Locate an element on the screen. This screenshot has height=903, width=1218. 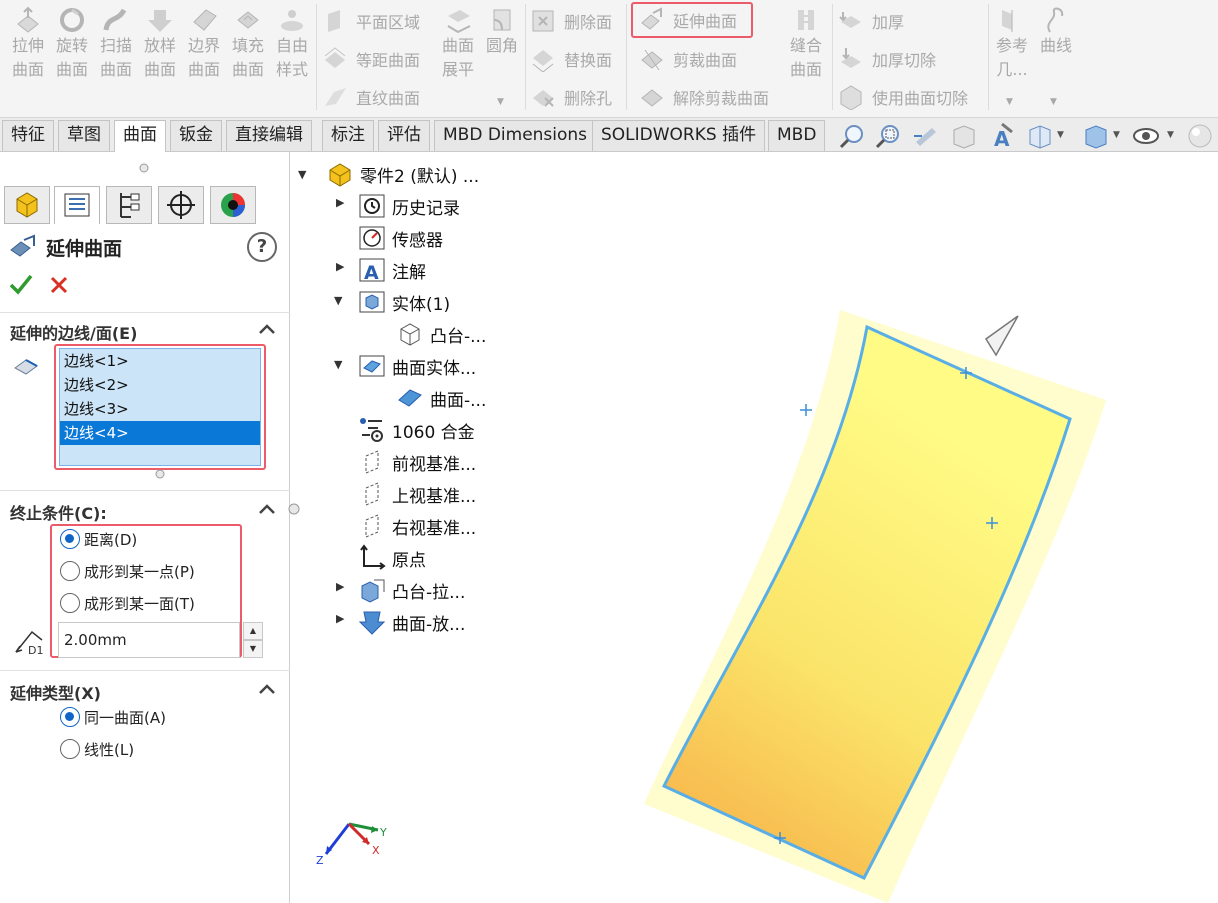
cut-with-surface-button: 使用曲面切除 is located at coordinates (903, 97).